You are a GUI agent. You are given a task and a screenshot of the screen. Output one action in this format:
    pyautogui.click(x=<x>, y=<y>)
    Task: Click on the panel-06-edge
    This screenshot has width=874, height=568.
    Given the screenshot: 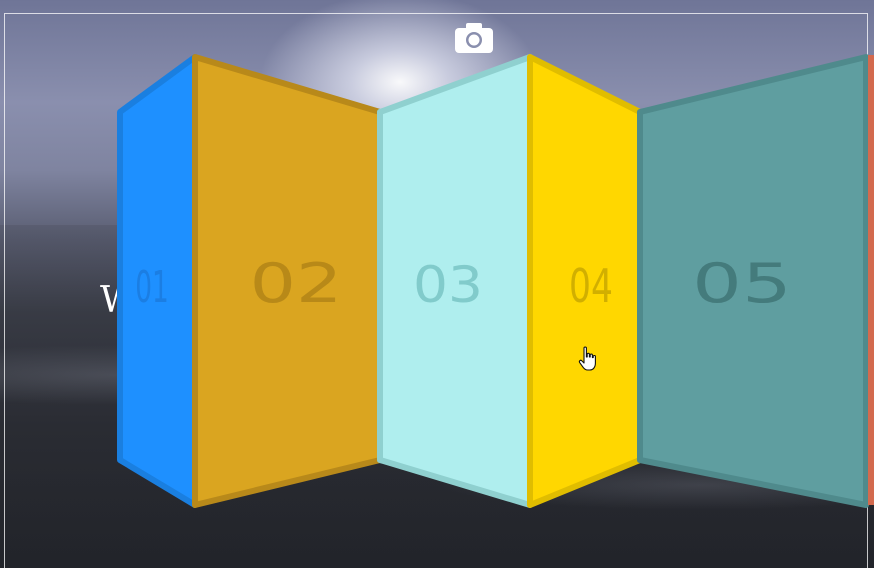 What is the action you would take?
    pyautogui.click(x=871, y=280)
    